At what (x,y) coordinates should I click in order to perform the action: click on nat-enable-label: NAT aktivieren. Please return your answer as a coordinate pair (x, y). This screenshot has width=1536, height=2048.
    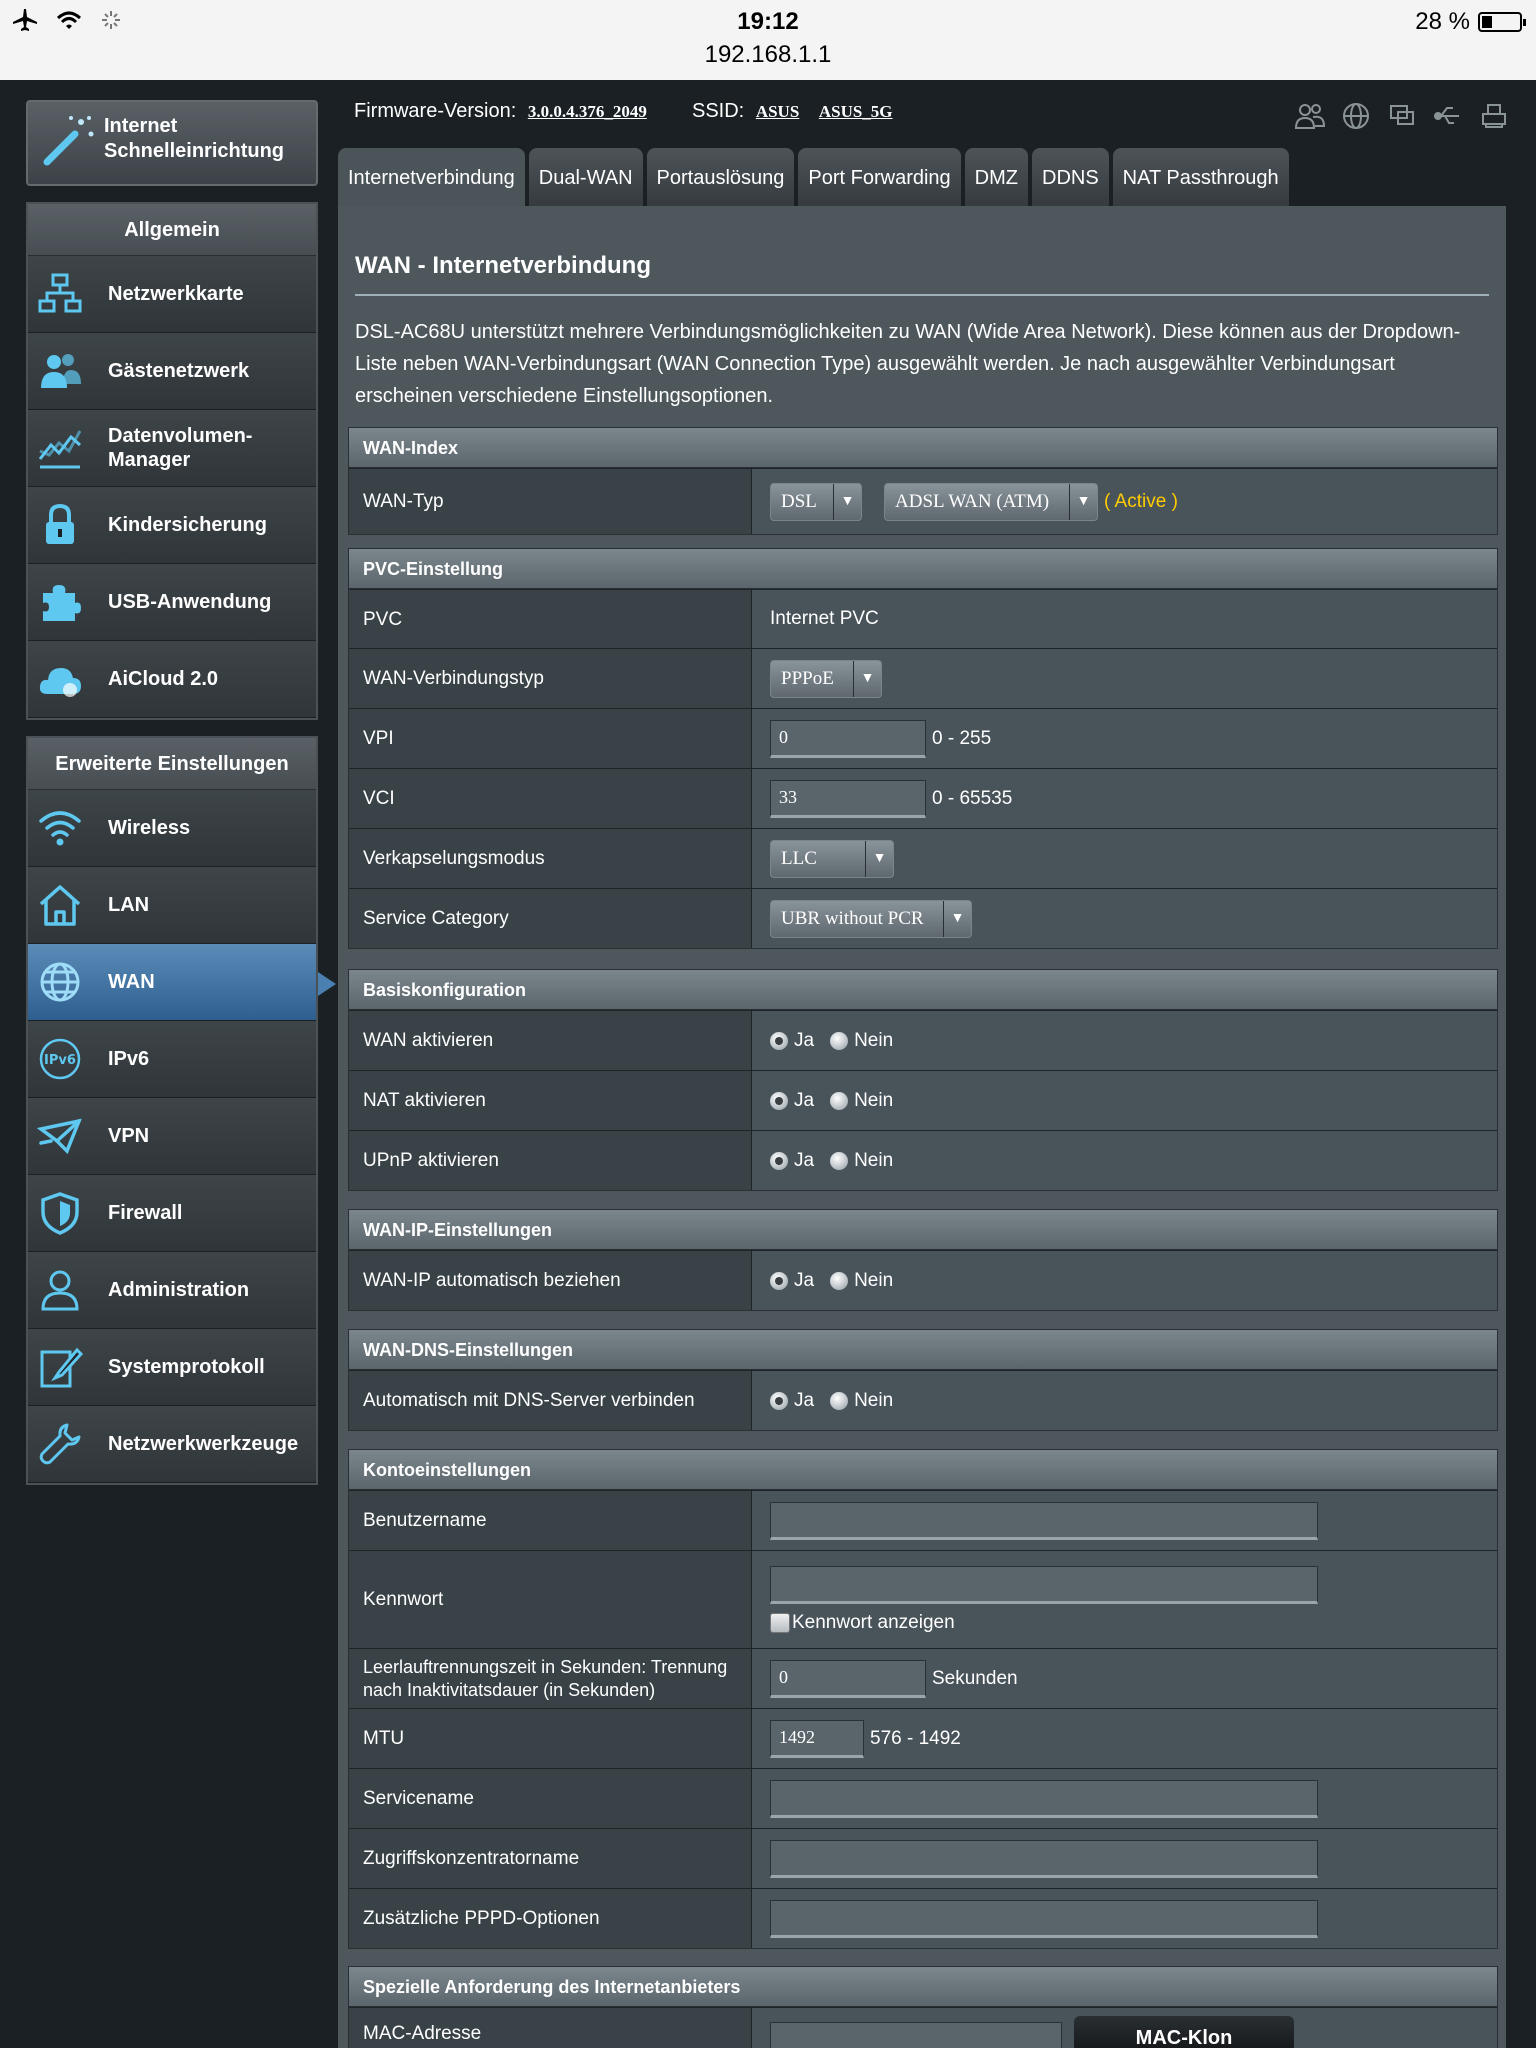
    Looking at the image, I should click on (550, 1100).